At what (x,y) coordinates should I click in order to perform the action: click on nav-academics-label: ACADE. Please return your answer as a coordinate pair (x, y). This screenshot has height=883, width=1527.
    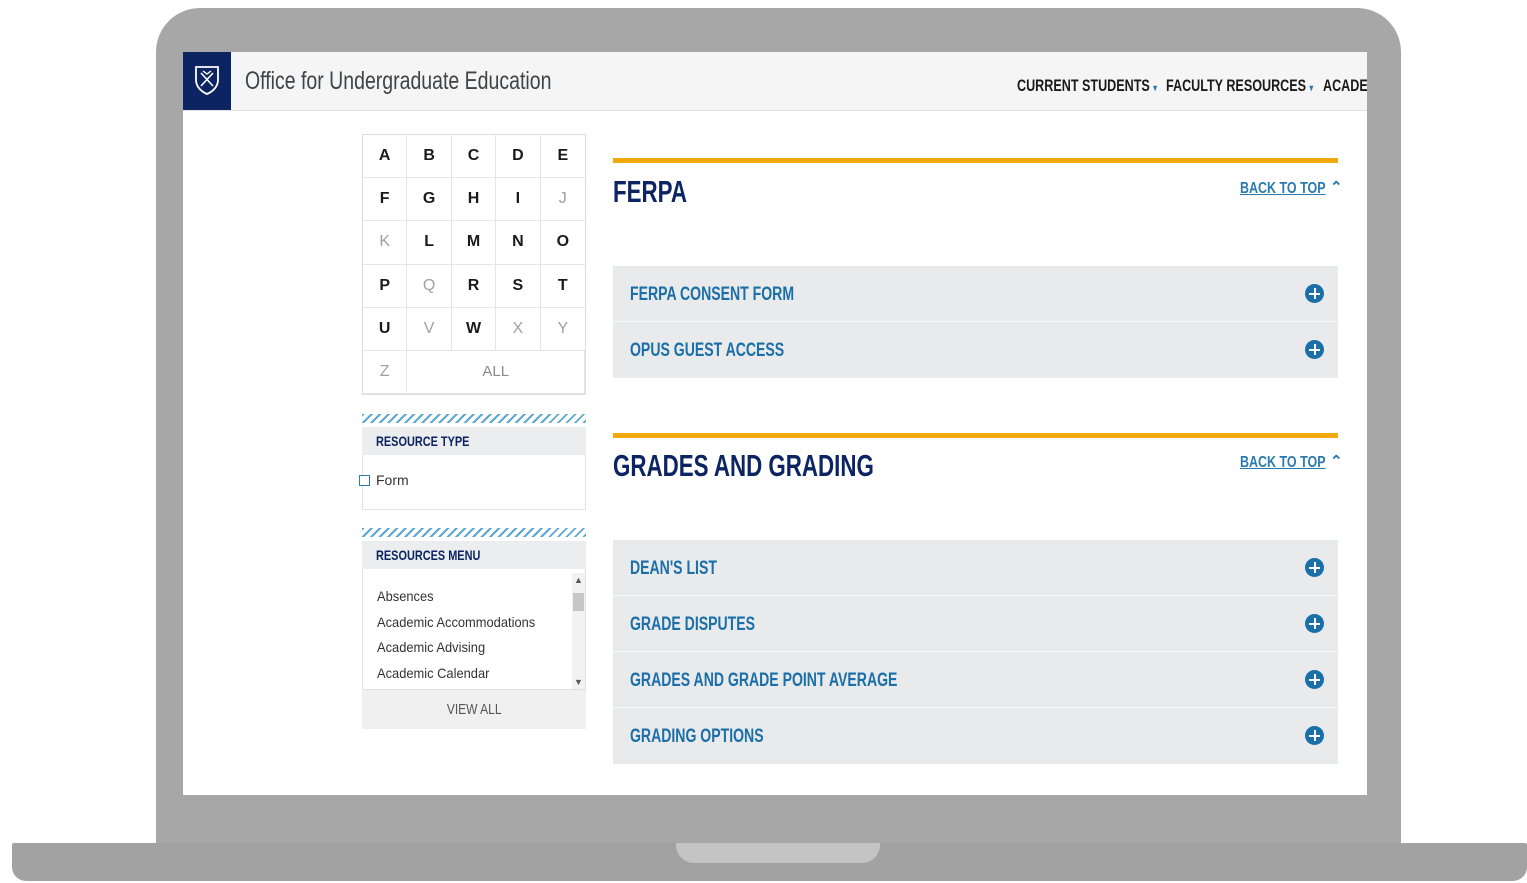
    Looking at the image, I should click on (1345, 85).